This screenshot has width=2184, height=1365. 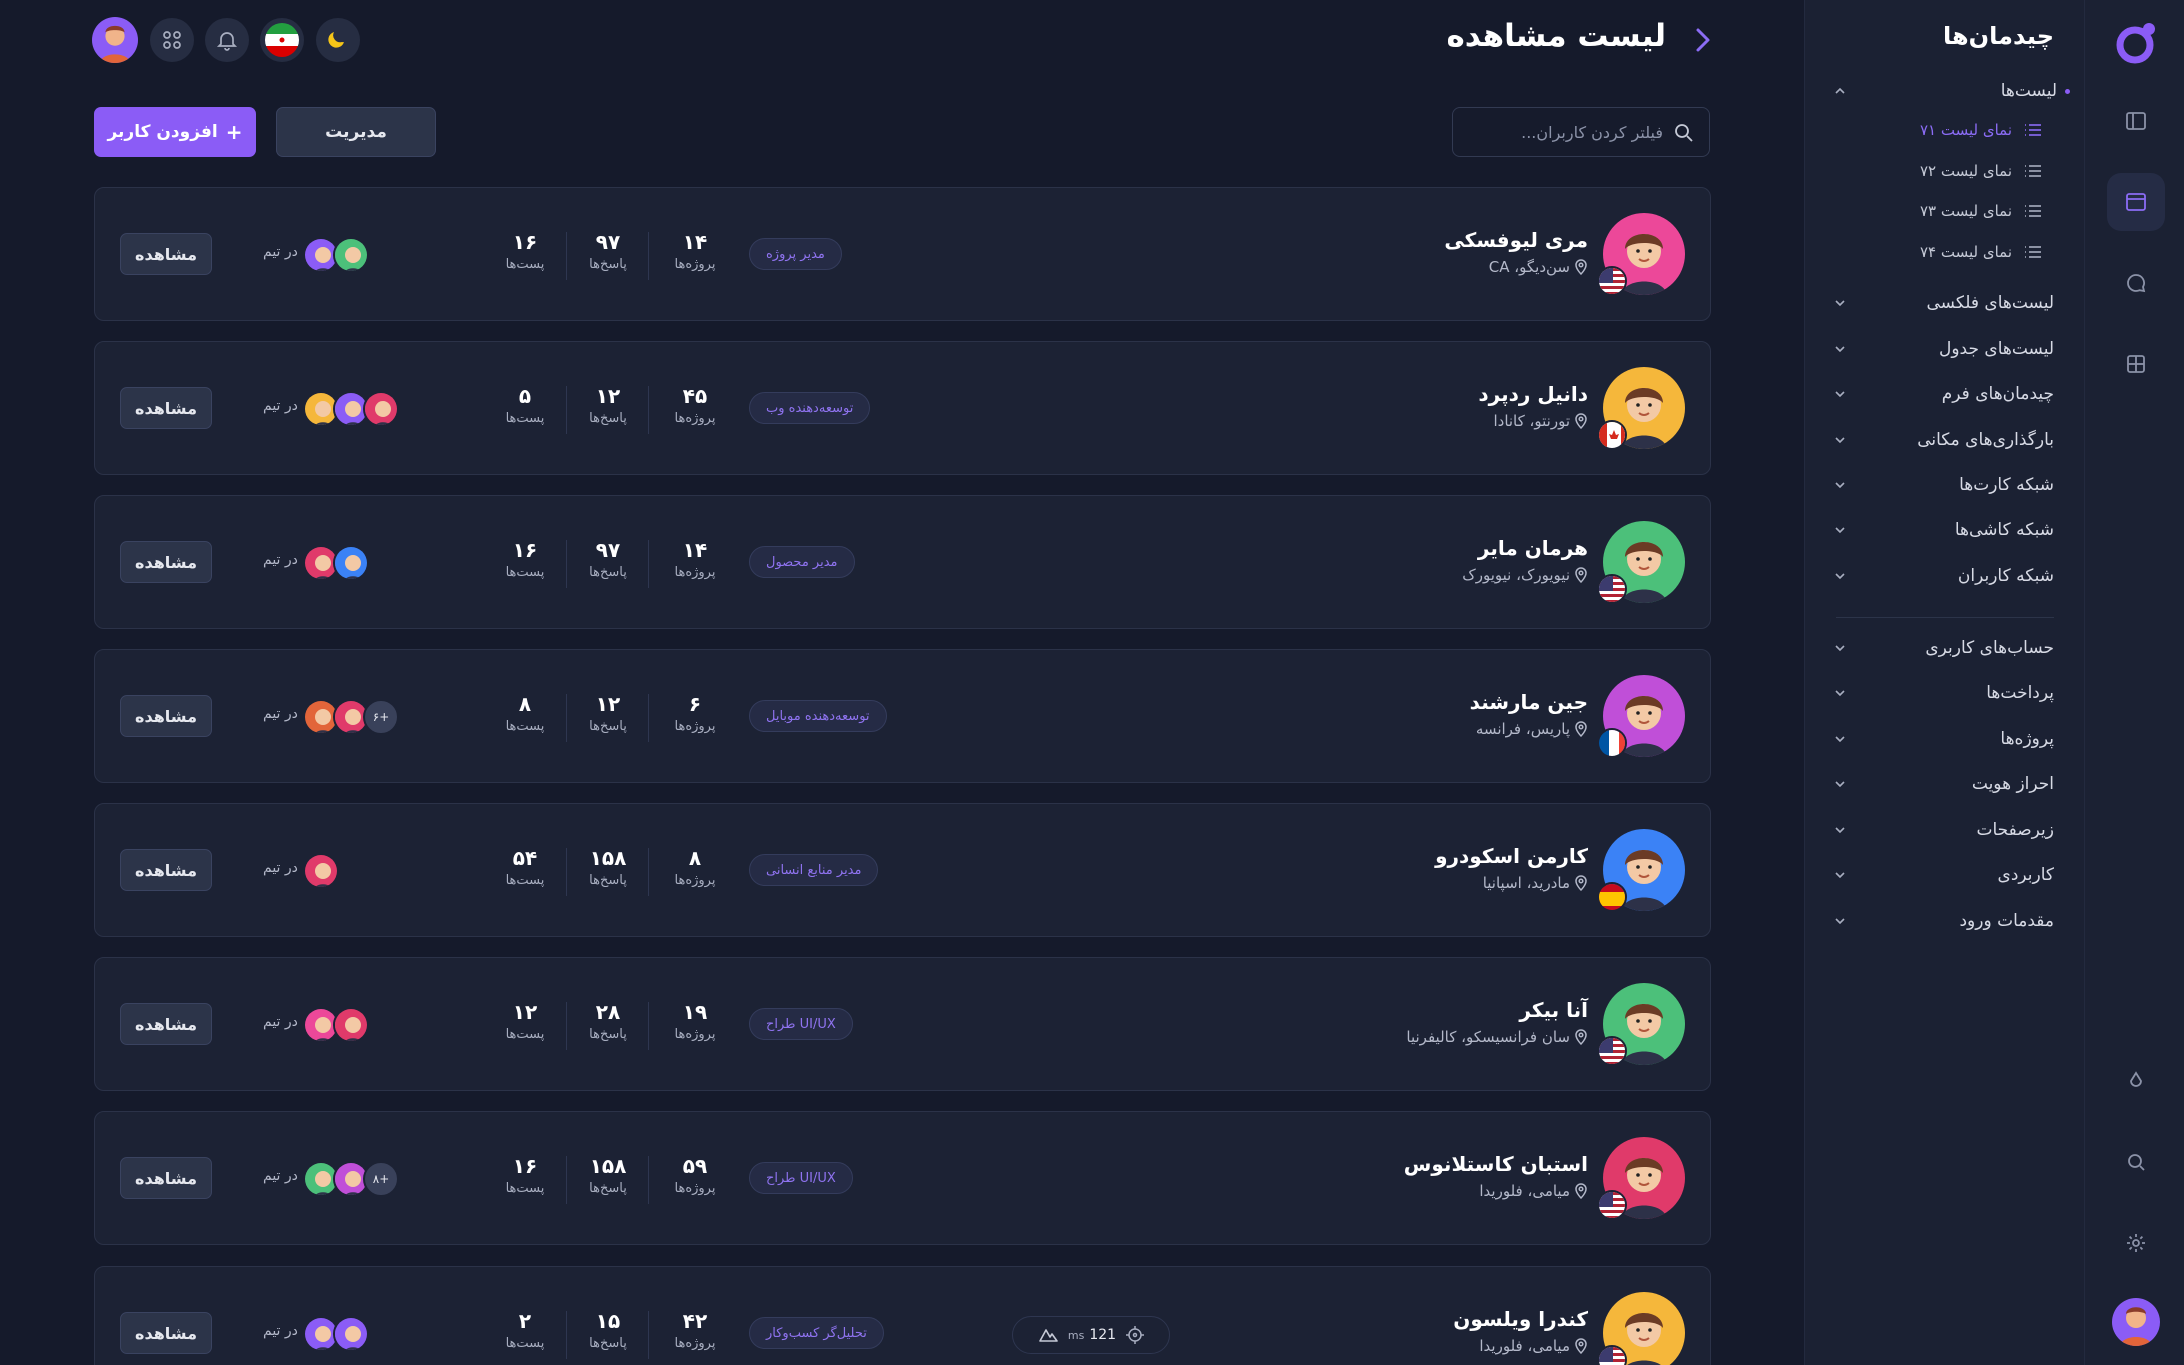 I want to click on page-title: لیست مشاهده, so click(x=1556, y=36).